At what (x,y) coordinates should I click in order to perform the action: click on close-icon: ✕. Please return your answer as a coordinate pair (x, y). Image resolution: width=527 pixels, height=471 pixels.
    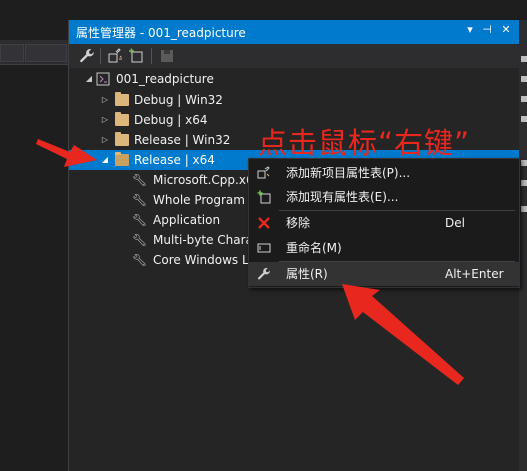
    Looking at the image, I should click on (506, 29).